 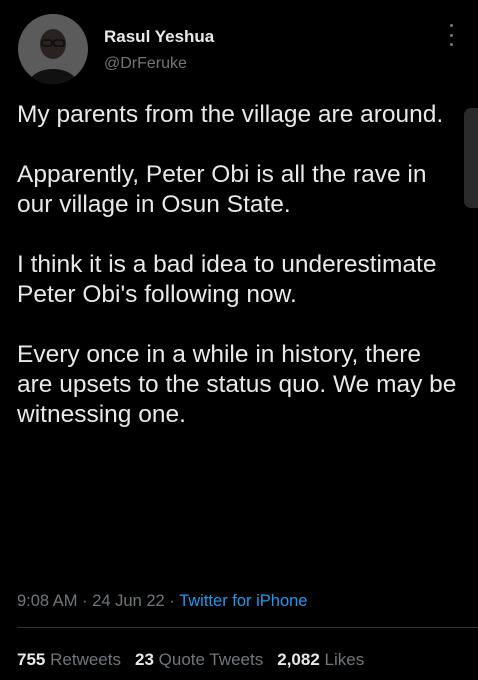 I want to click on quote-tweets-stat: 23 Quote Tweets, so click(x=199, y=659).